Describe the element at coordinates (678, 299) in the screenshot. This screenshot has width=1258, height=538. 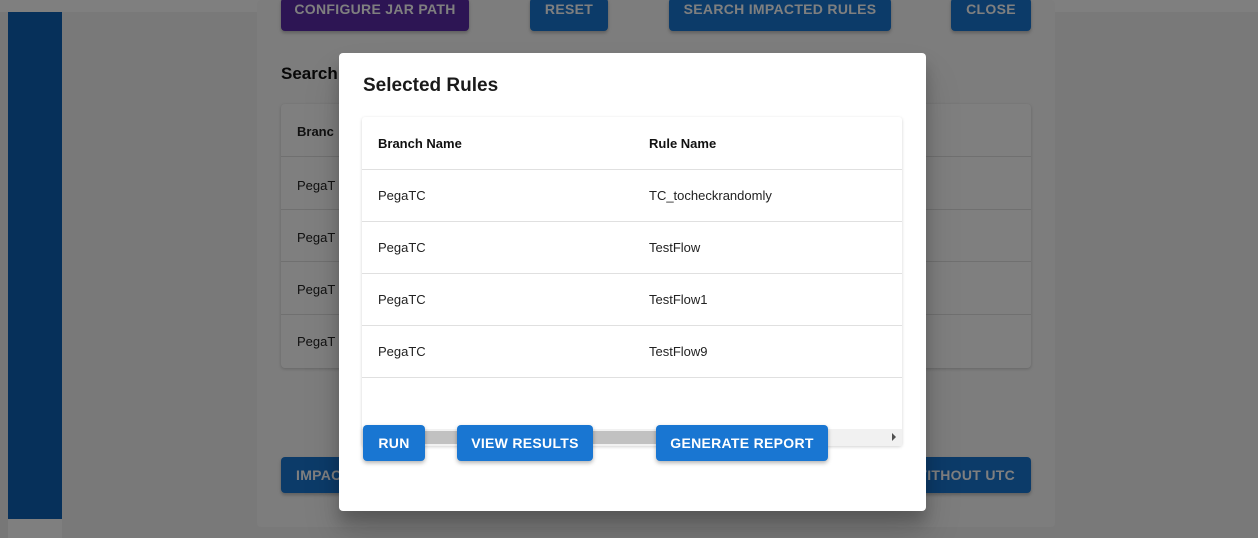
I see `rule-name-cell: TestFlow1` at that location.